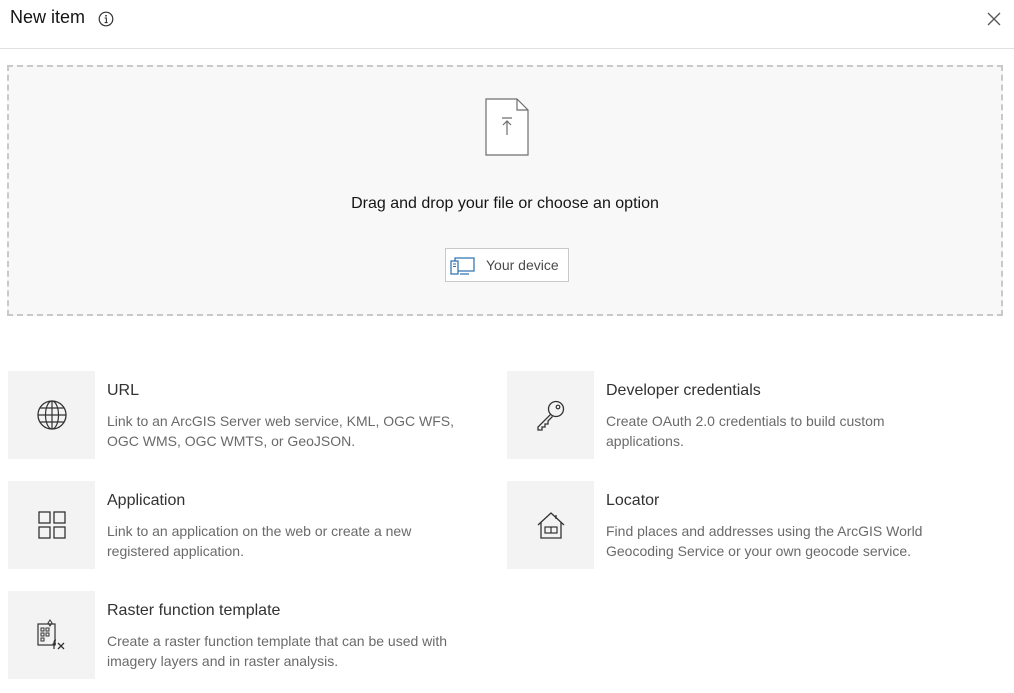 This screenshot has width=1014, height=693. I want to click on option-title: Locator, so click(633, 500).